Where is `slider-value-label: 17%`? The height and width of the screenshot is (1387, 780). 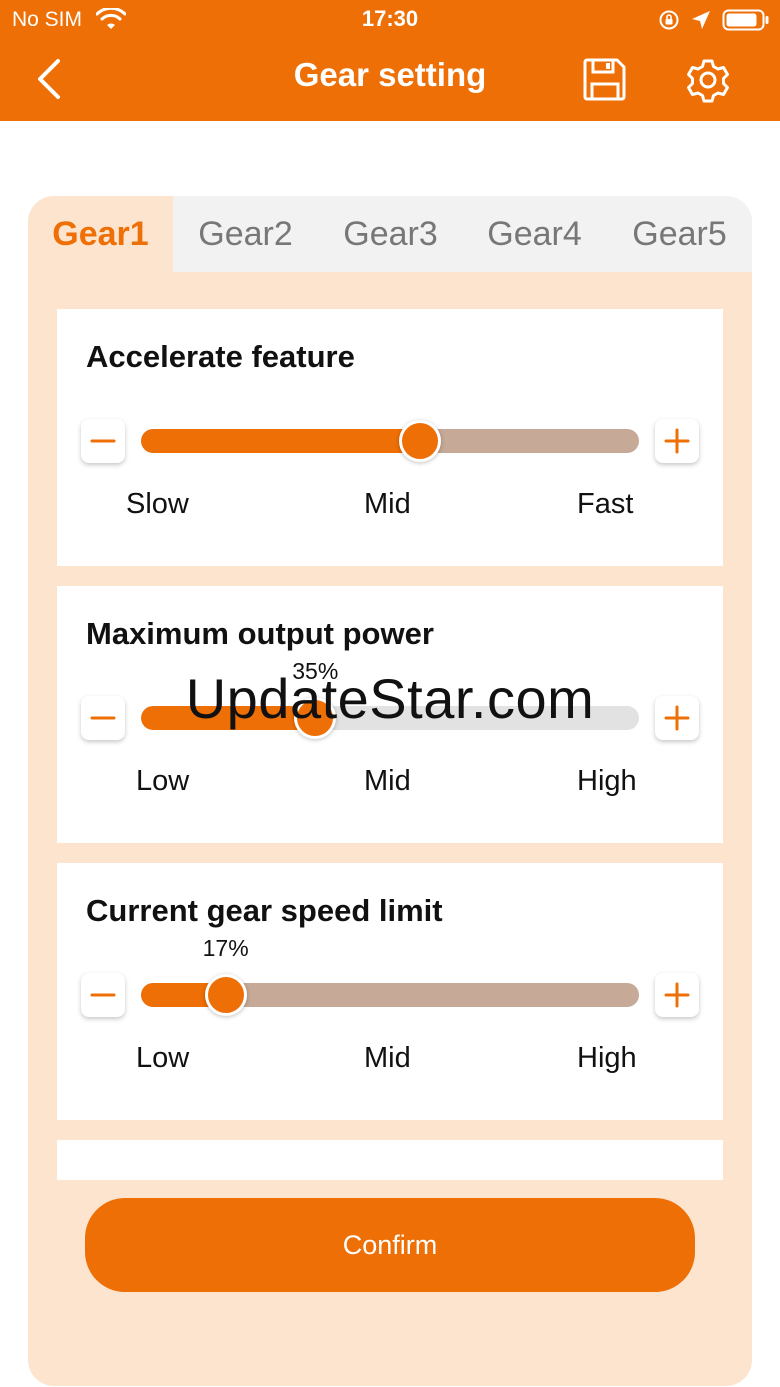 slider-value-label: 17% is located at coordinates (225, 948).